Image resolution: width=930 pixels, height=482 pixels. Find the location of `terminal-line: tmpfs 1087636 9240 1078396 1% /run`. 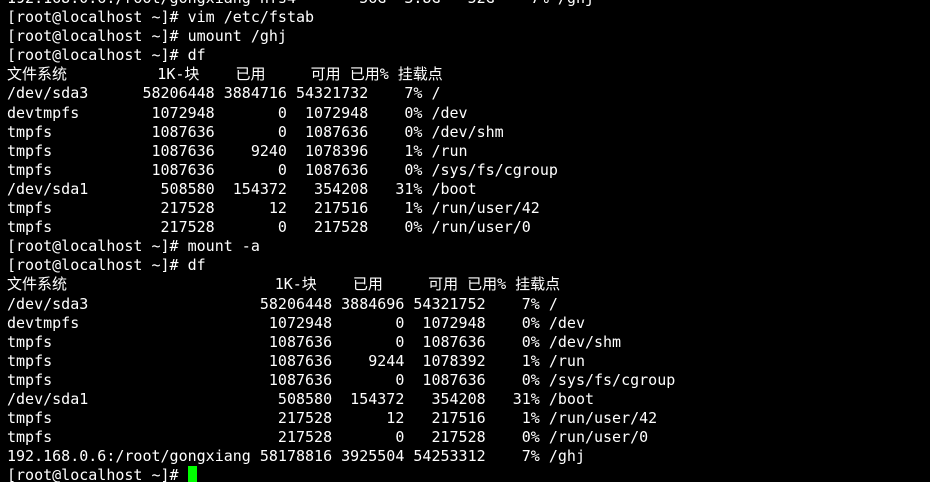

terminal-line: tmpfs 1087636 9240 1078396 1% /run is located at coordinates (237, 150).